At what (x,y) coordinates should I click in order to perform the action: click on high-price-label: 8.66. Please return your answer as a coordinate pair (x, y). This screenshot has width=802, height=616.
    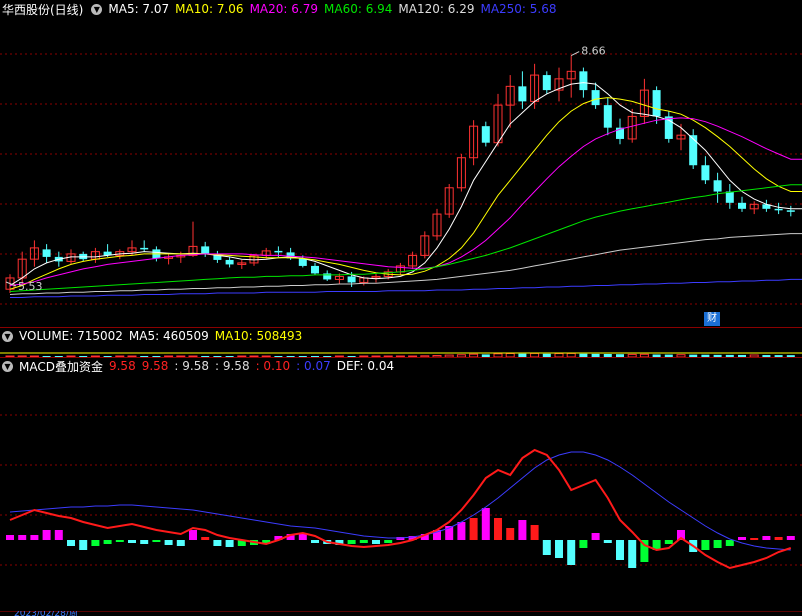
    Looking at the image, I should click on (593, 51).